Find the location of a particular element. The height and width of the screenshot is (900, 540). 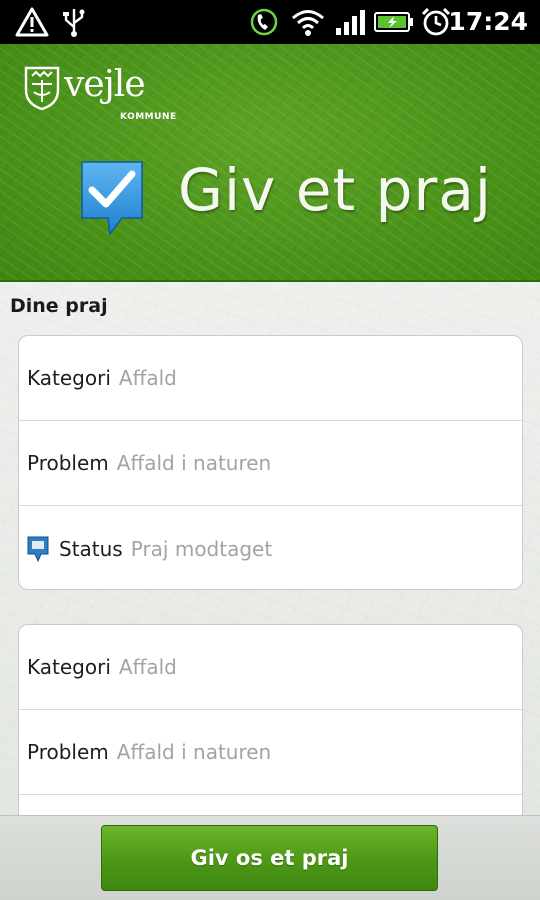

alarm-clock-icon is located at coordinates (436, 22).